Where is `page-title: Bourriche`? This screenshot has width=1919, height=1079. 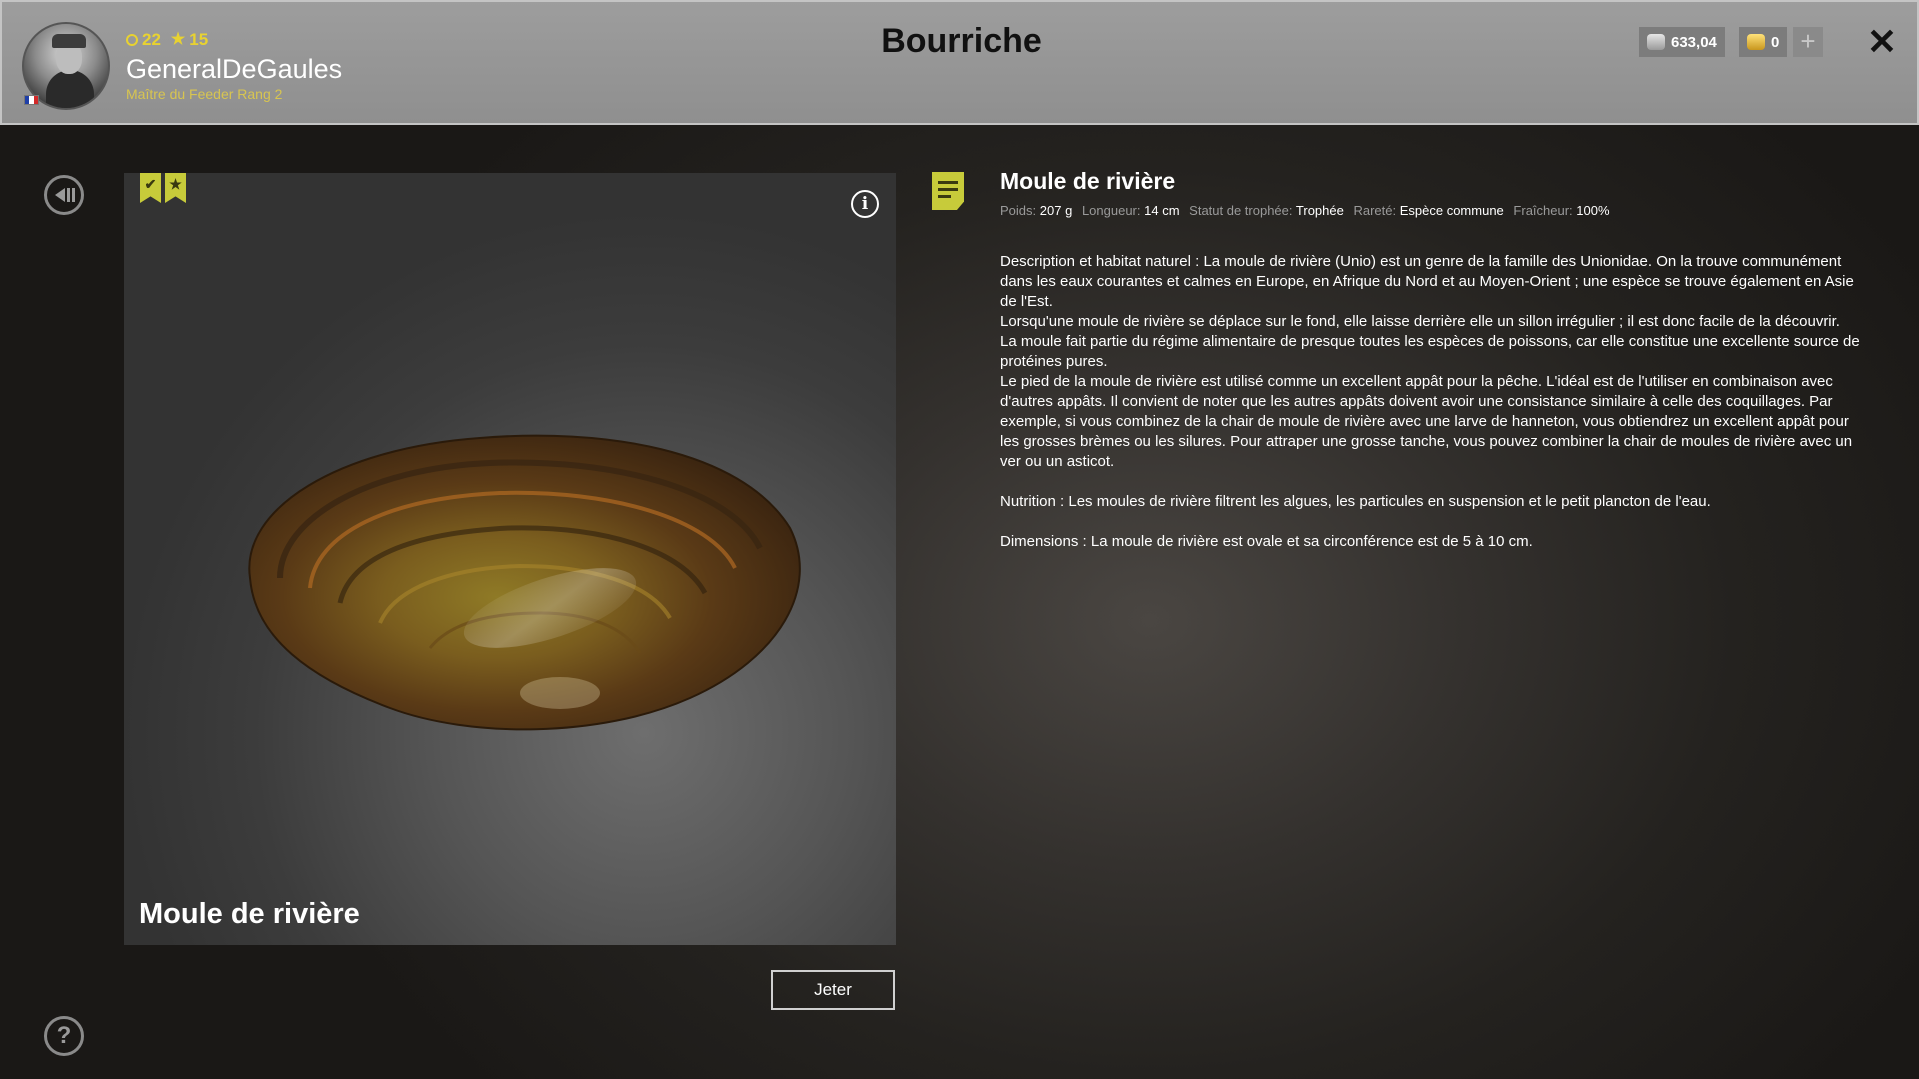
page-title: Bourriche is located at coordinates (961, 41).